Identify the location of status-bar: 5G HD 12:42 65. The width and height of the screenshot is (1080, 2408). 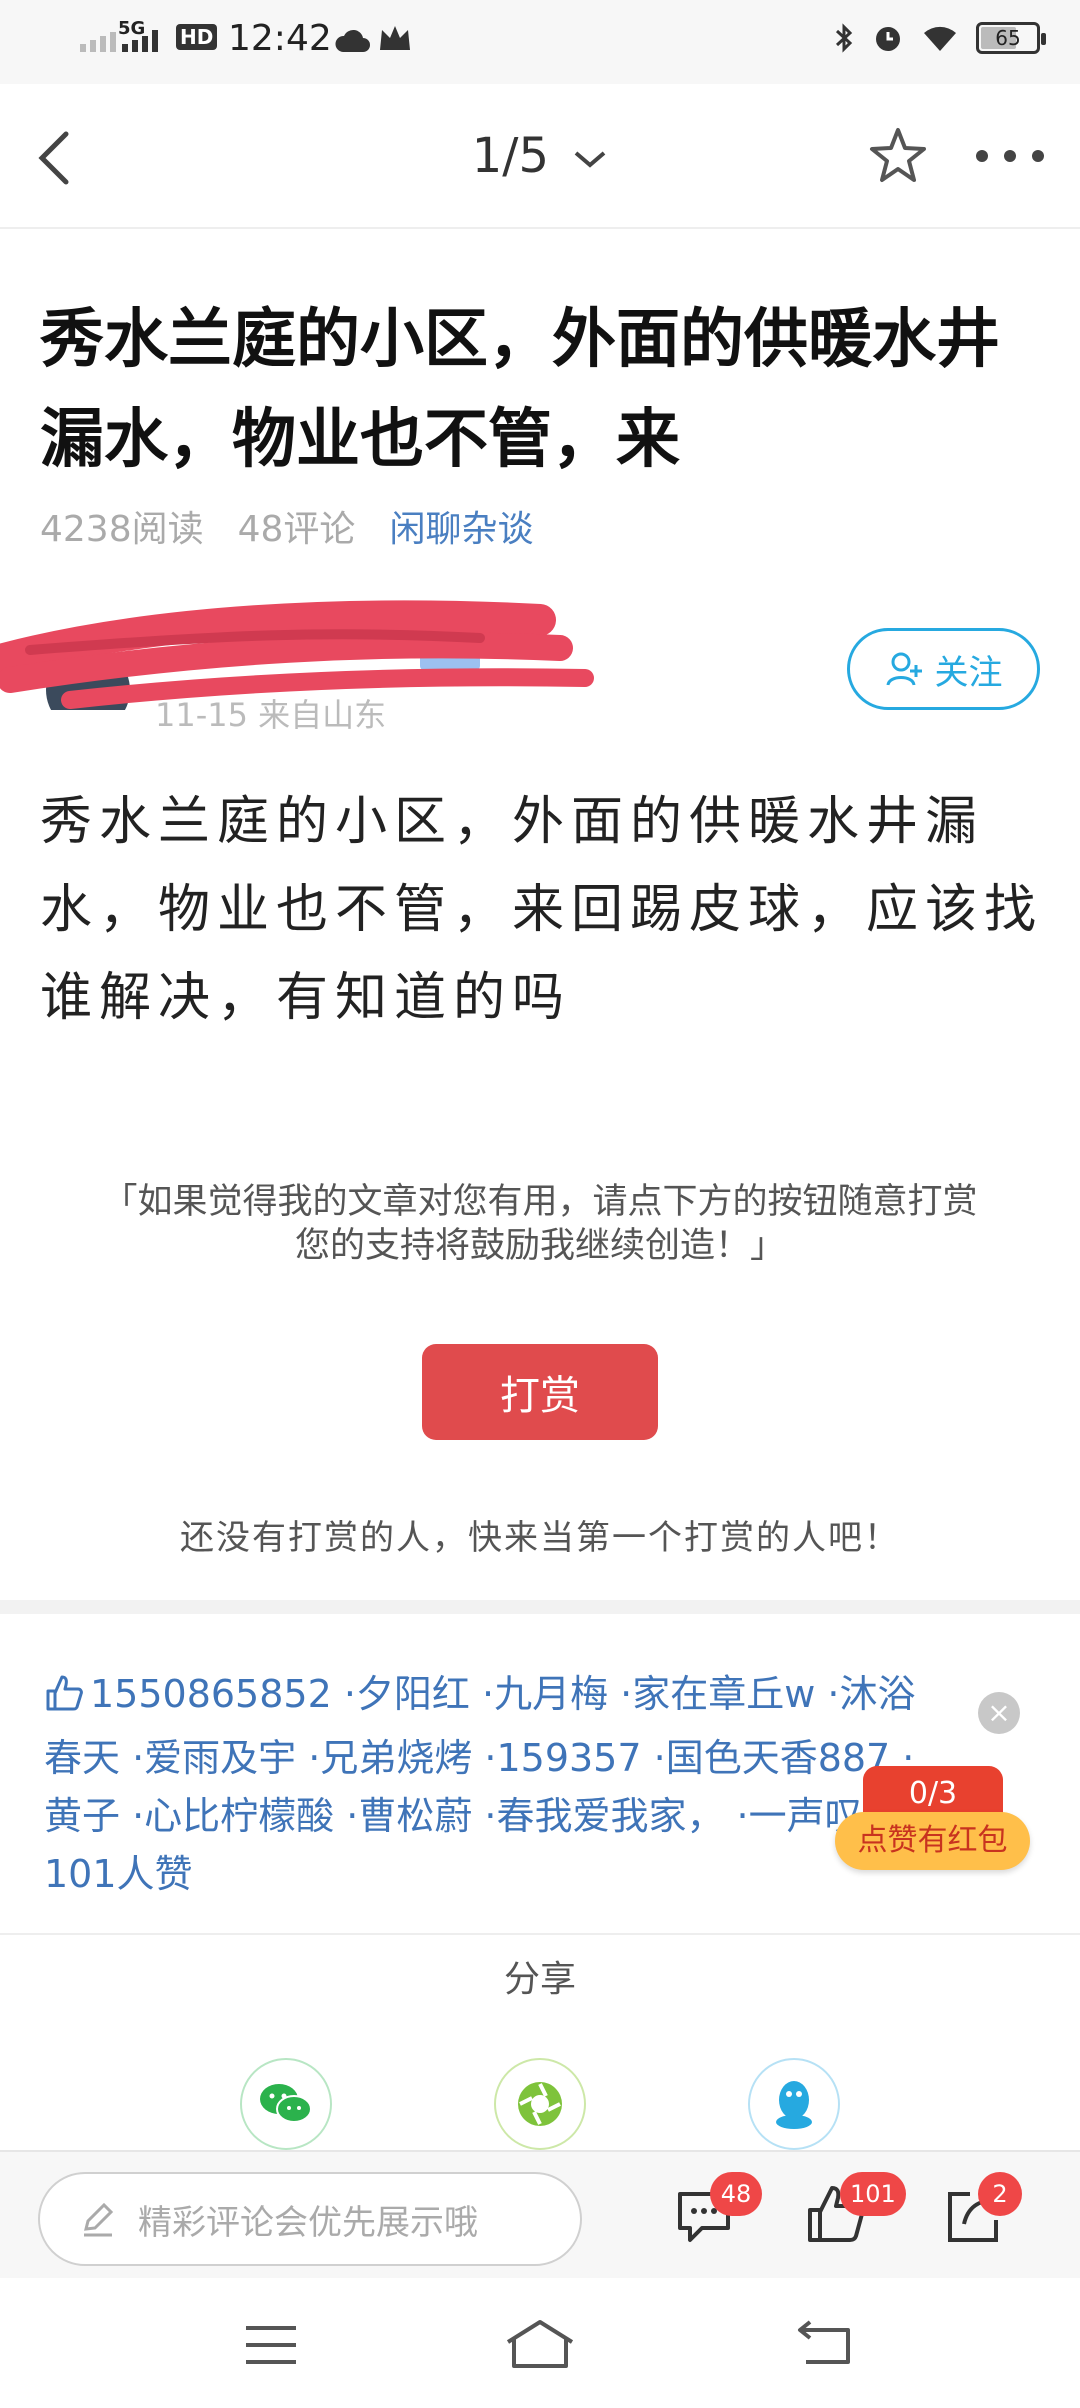
(540, 42).